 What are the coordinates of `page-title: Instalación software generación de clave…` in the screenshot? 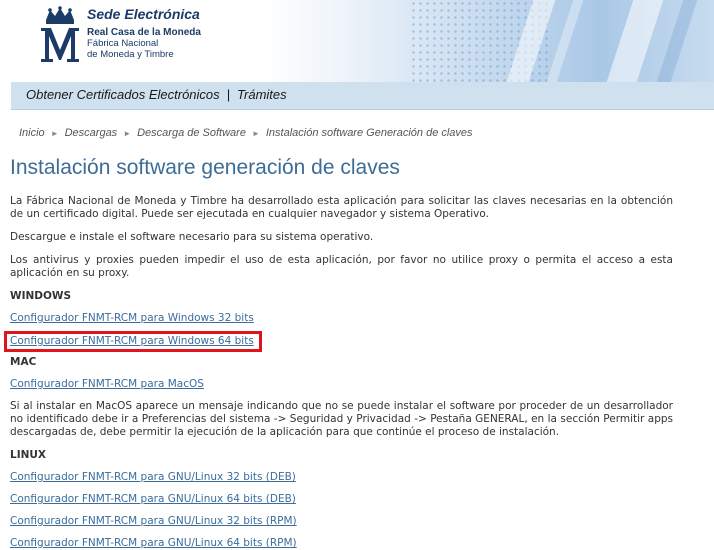 It's located at (205, 167).